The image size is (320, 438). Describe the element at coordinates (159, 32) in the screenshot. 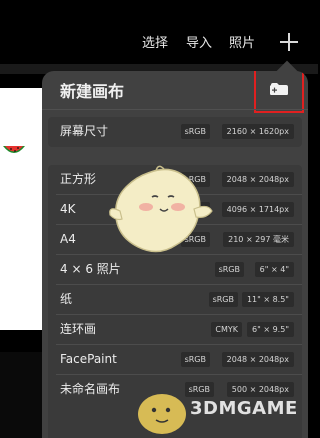

I see `gallery-toolbar: 选择 导入 照片` at that location.